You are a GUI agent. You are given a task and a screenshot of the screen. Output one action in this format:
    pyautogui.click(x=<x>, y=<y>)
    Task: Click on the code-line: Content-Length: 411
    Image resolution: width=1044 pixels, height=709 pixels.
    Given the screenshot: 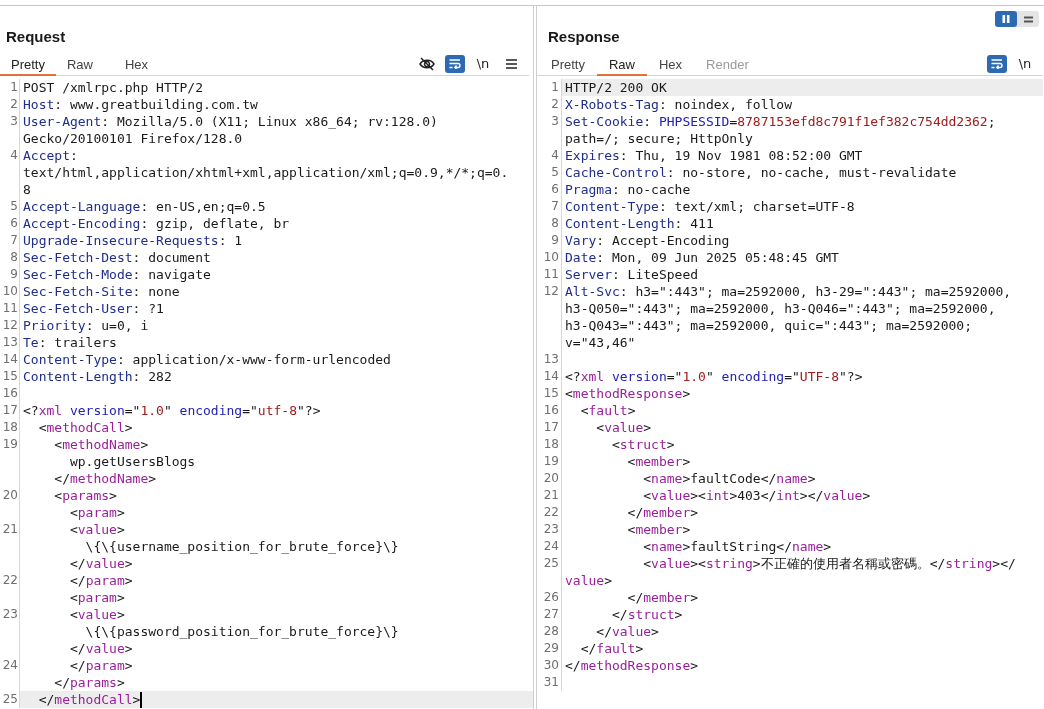 What is the action you would take?
    pyautogui.click(x=639, y=223)
    